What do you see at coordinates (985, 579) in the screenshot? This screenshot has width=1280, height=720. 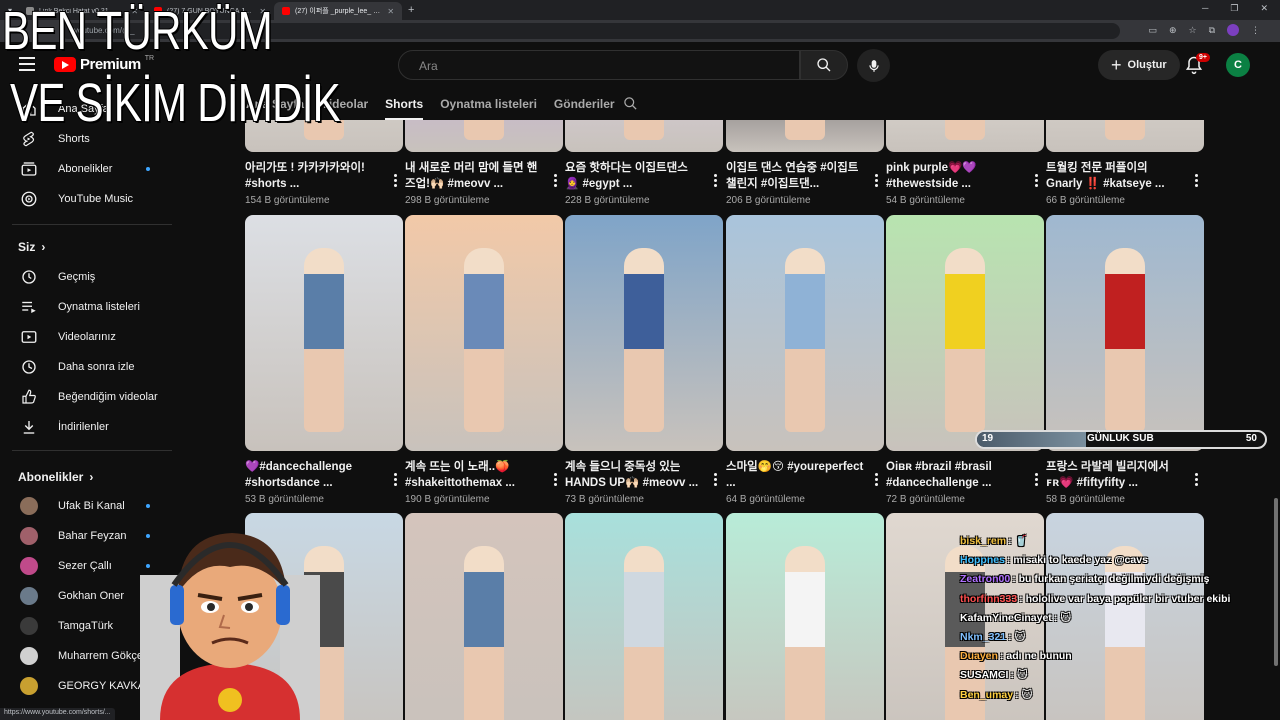 I see `chat-username: Zeatron00` at bounding box center [985, 579].